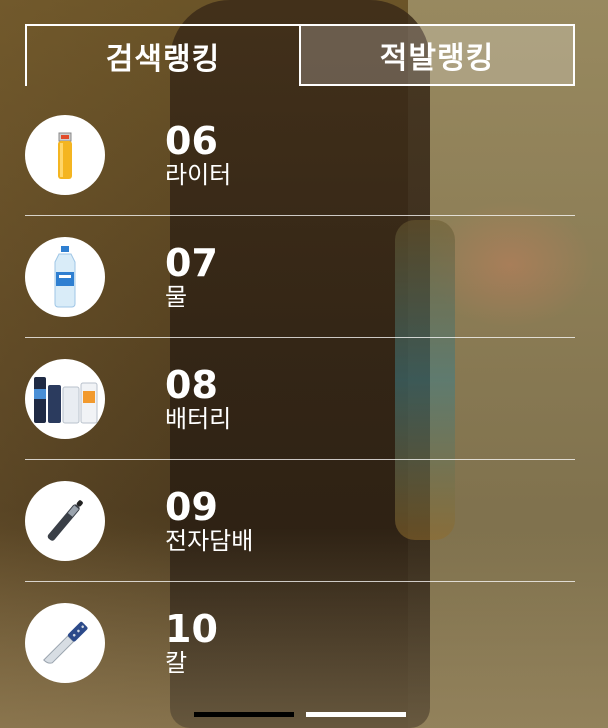 Image resolution: width=608 pixels, height=728 pixels. What do you see at coordinates (191, 262) in the screenshot?
I see `rank-number: 07` at bounding box center [191, 262].